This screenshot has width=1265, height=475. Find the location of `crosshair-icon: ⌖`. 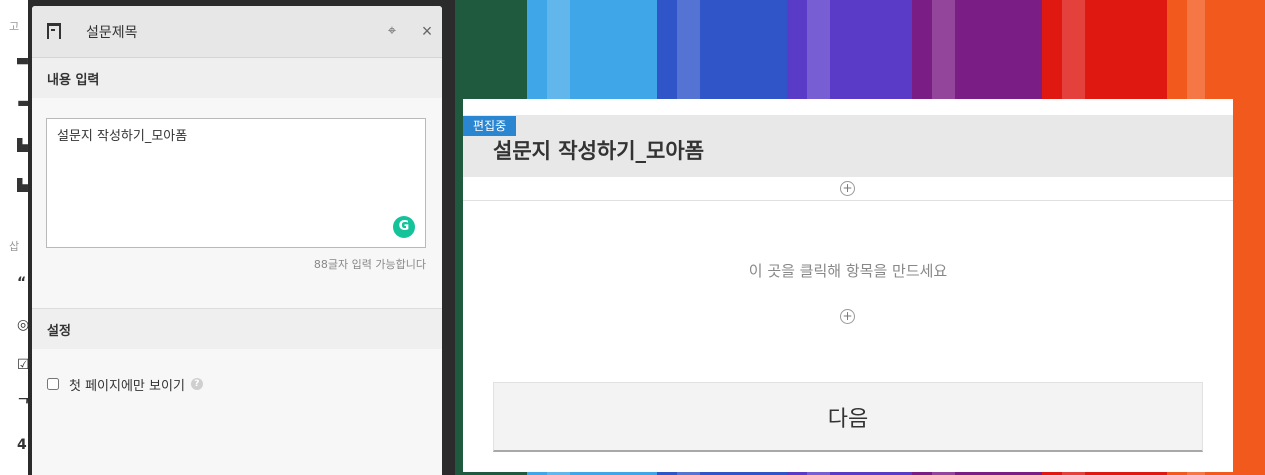

crosshair-icon: ⌖ is located at coordinates (392, 30).